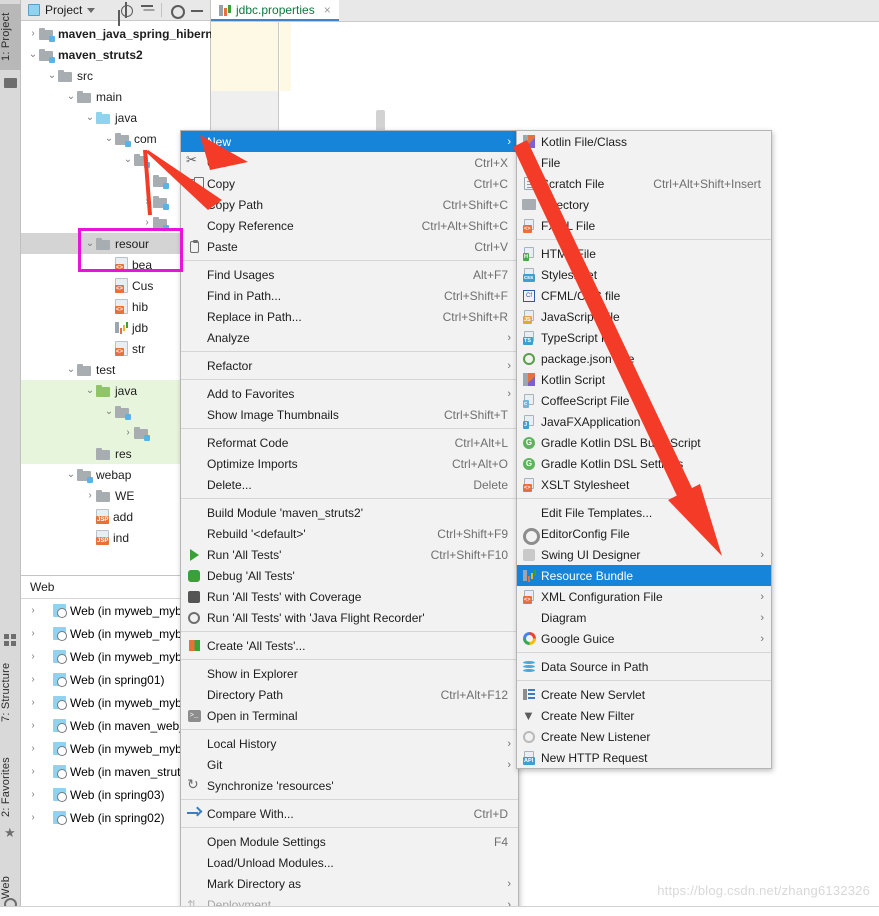  I want to click on menu-item: Create New Listener, so click(644, 736).